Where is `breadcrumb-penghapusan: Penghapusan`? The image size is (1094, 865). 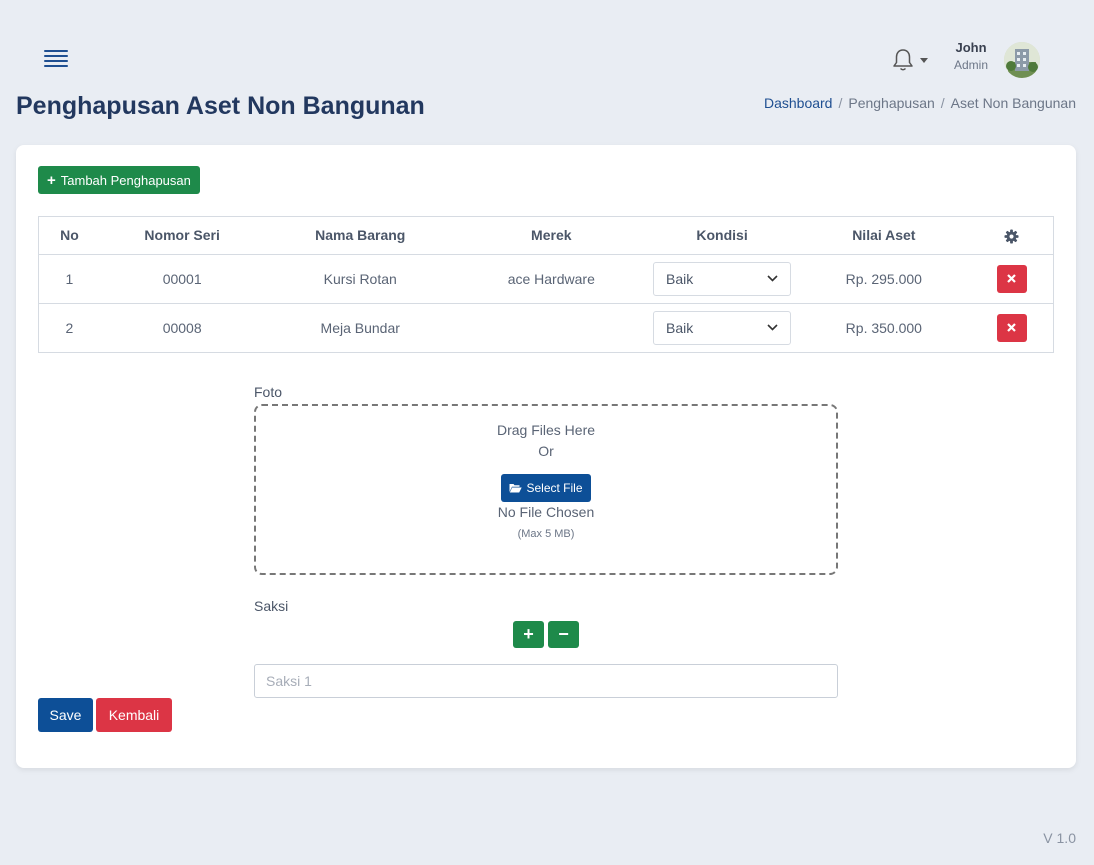
breadcrumb-penghapusan: Penghapusan is located at coordinates (891, 103).